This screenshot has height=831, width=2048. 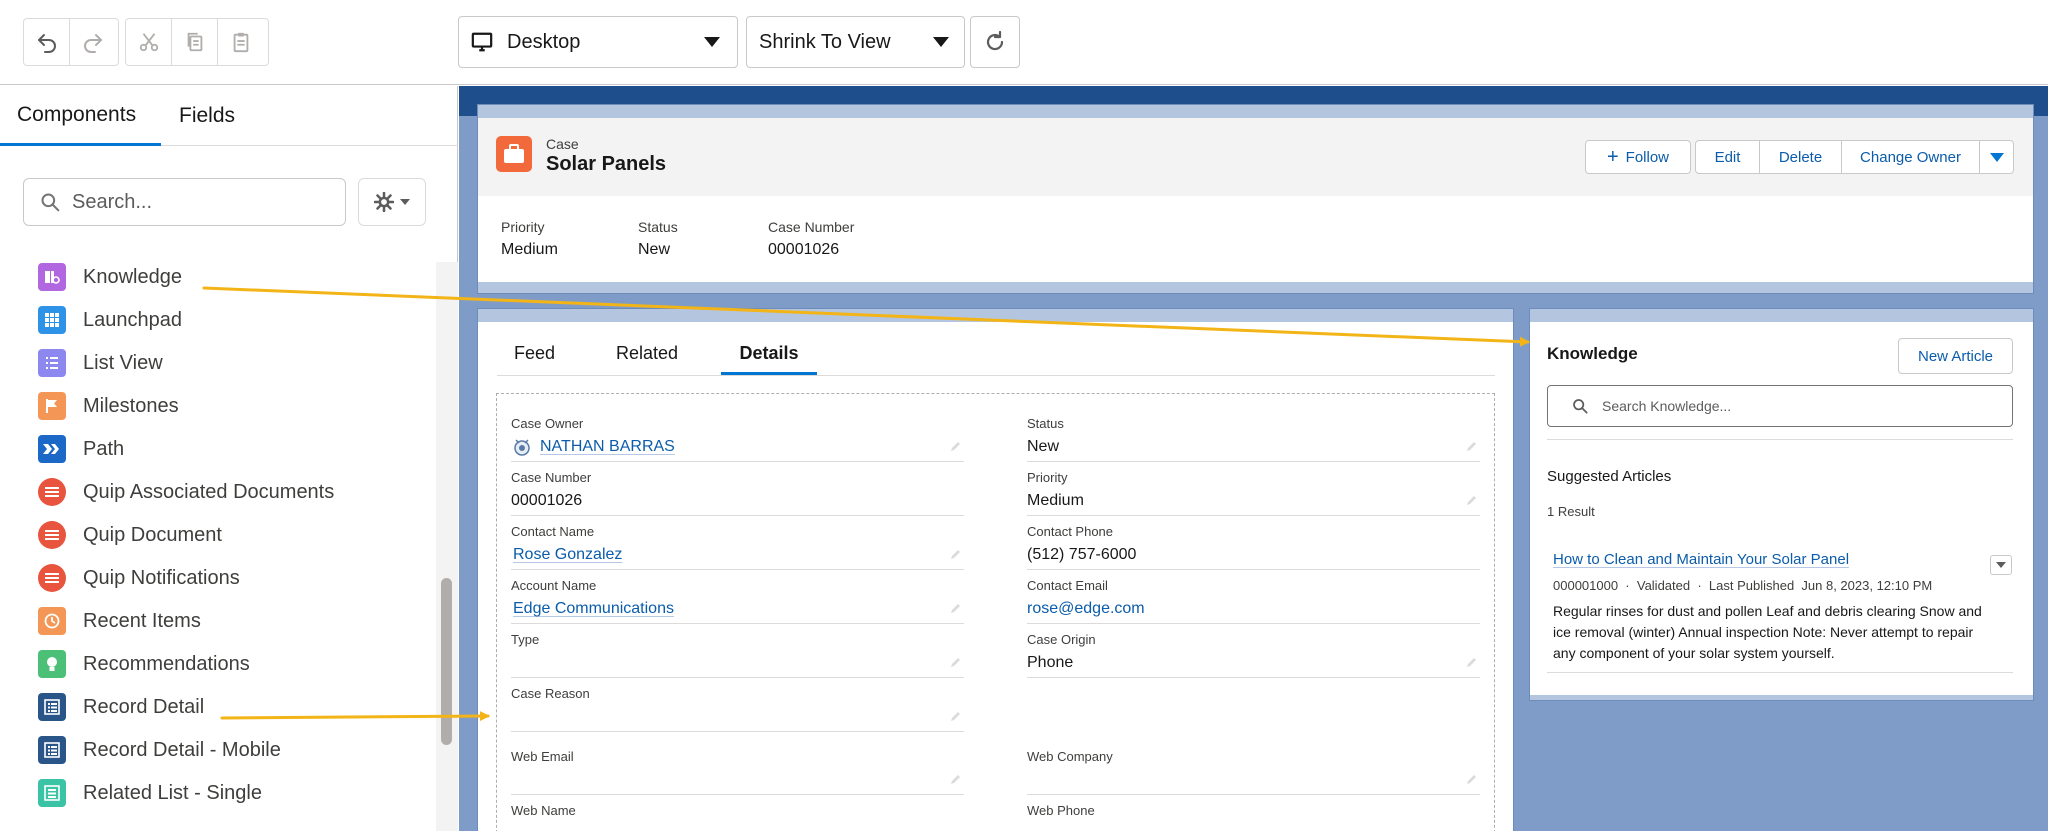 I want to click on more-actions-button, so click(x=1996, y=157).